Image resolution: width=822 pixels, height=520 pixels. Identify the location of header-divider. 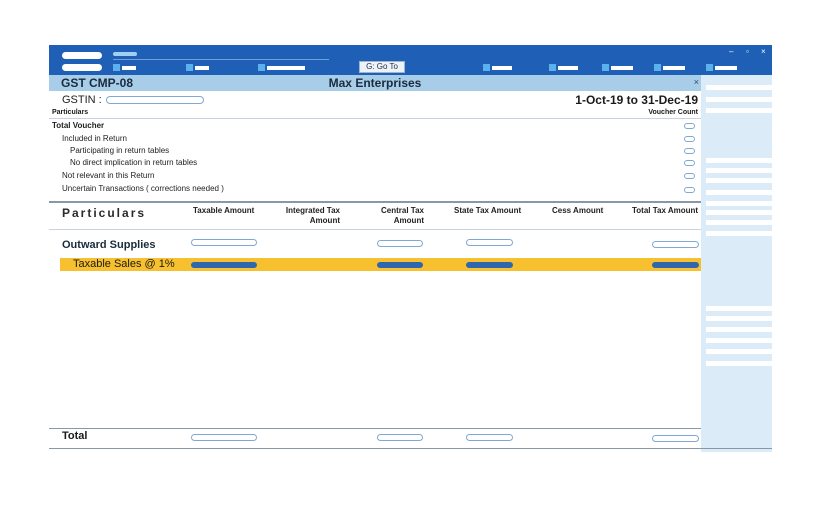
(375, 118).